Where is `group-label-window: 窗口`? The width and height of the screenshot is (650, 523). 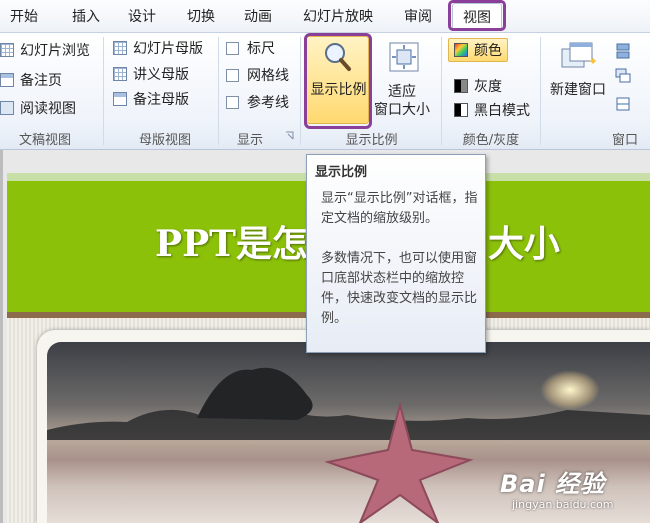
group-label-window: 窗口 is located at coordinates (624, 140).